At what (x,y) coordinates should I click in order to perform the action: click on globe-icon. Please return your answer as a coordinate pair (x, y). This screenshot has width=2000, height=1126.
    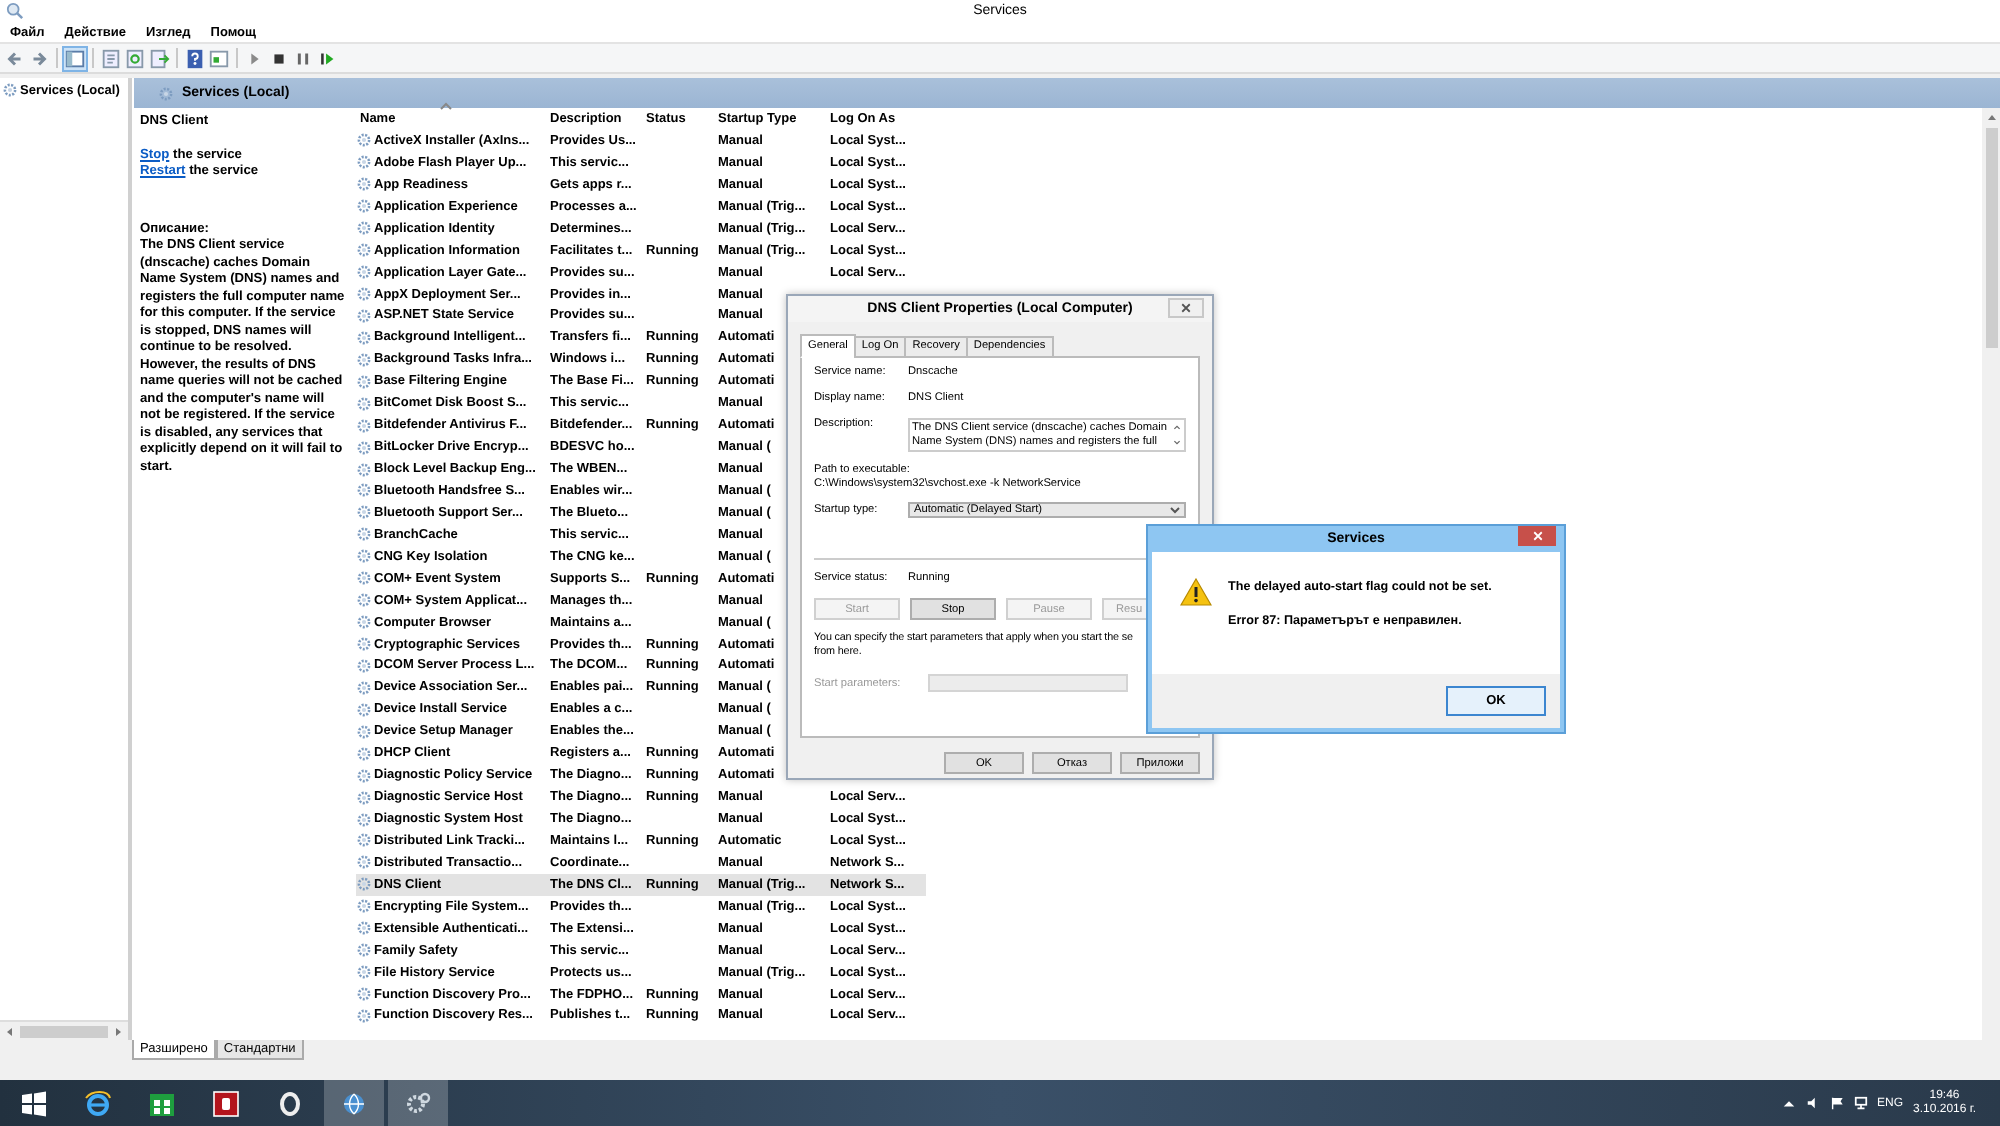
    Looking at the image, I should click on (354, 1103).